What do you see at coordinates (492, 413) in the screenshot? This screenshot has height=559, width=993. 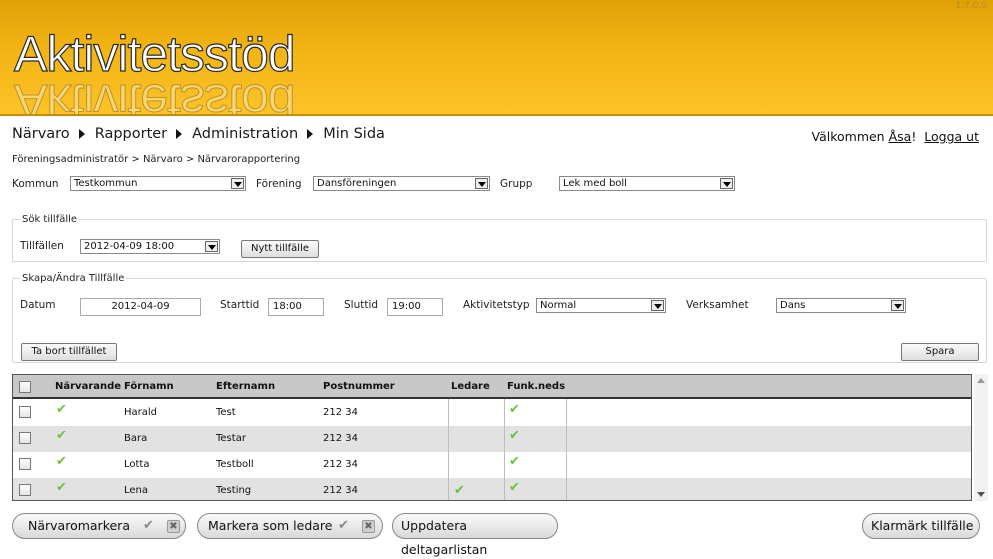 I see `table-row: ✔ Harald Test 212 34 ✔` at bounding box center [492, 413].